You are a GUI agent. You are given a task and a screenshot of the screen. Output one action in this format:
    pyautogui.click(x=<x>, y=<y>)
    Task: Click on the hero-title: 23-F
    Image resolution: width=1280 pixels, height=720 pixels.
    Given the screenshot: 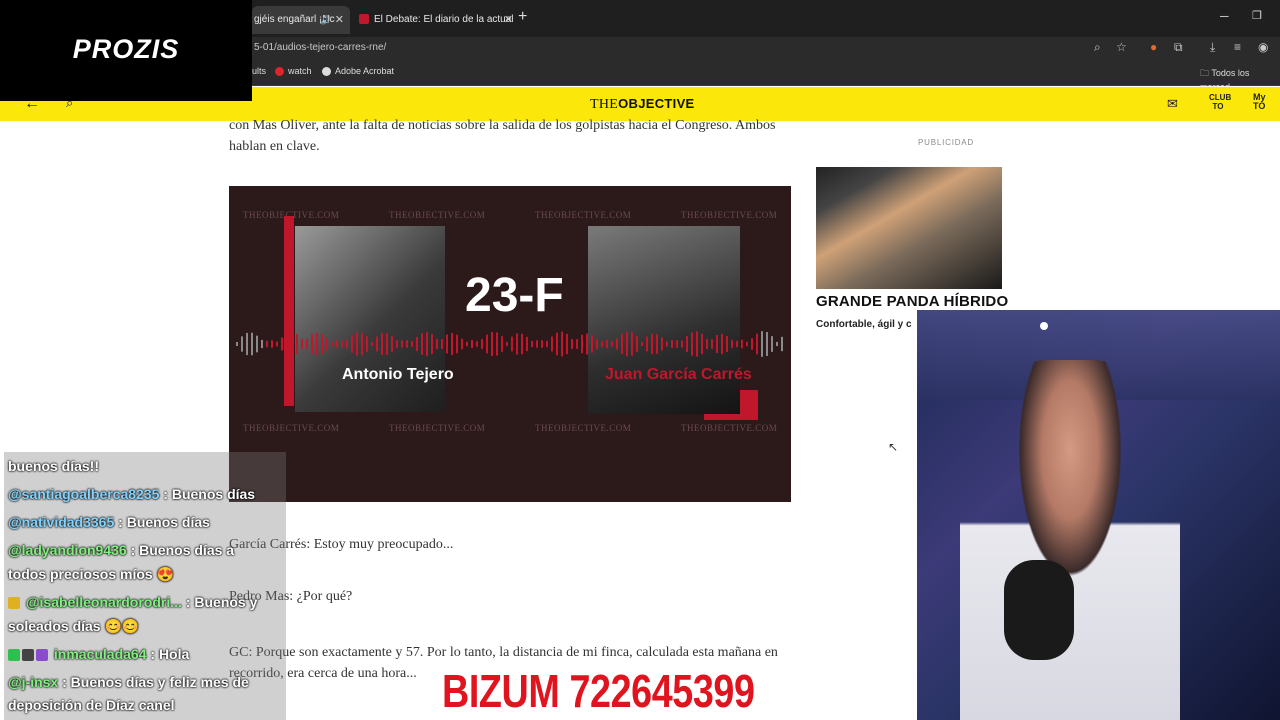 What is the action you would take?
    pyautogui.click(x=514, y=295)
    